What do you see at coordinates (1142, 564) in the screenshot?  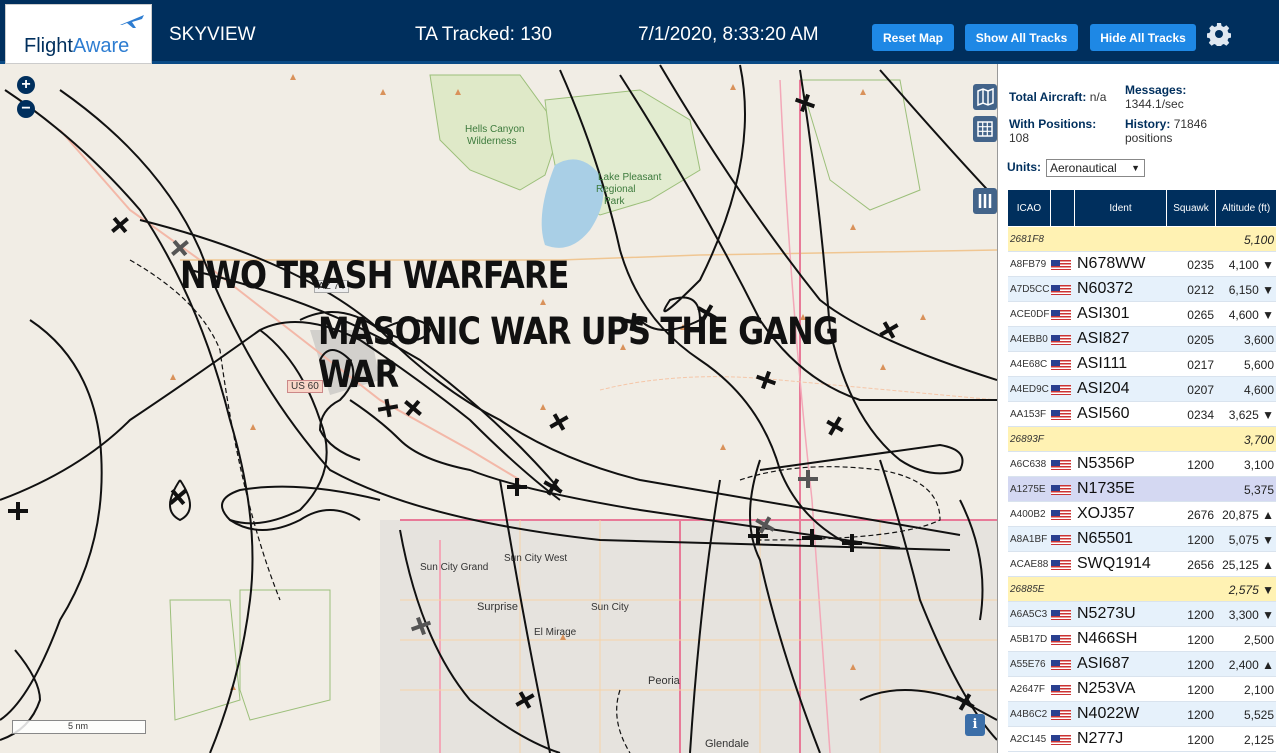 I see `table-row: ACAE88 SWQ1914 2656 25,125 ▲` at bounding box center [1142, 564].